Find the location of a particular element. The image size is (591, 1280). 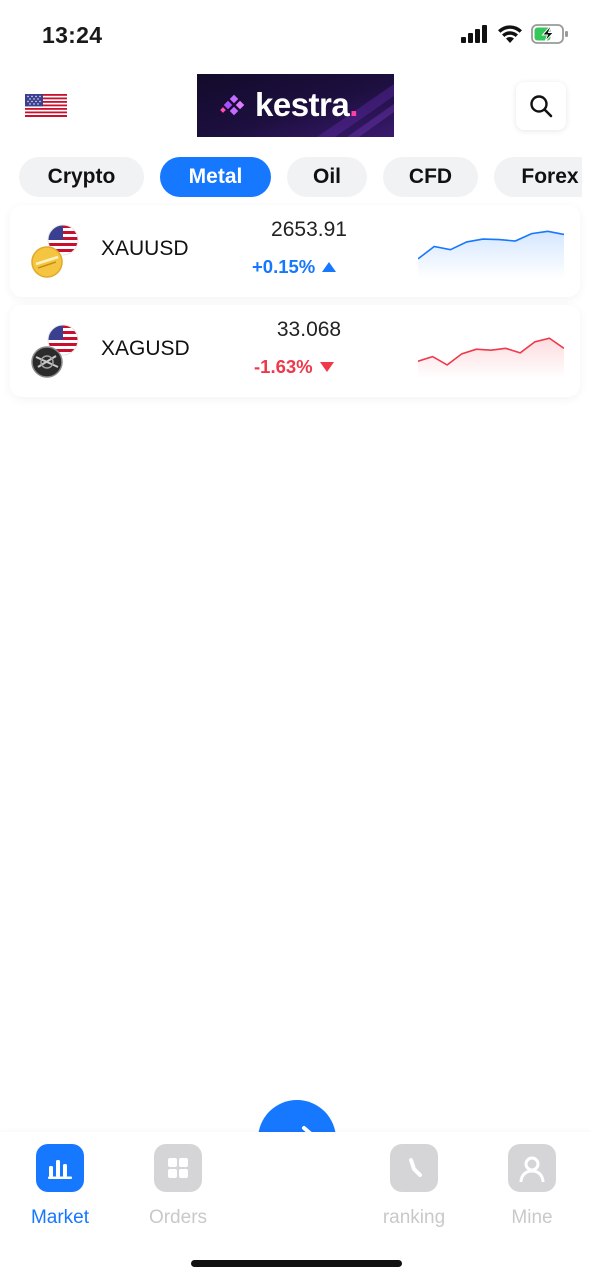

bar-chart-icon is located at coordinates (60, 1168).